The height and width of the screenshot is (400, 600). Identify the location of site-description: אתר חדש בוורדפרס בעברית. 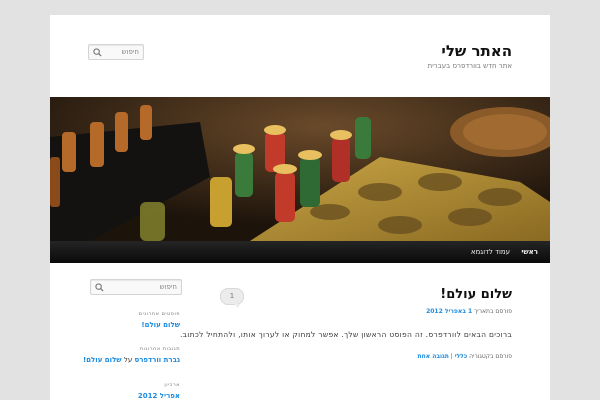
(469, 66).